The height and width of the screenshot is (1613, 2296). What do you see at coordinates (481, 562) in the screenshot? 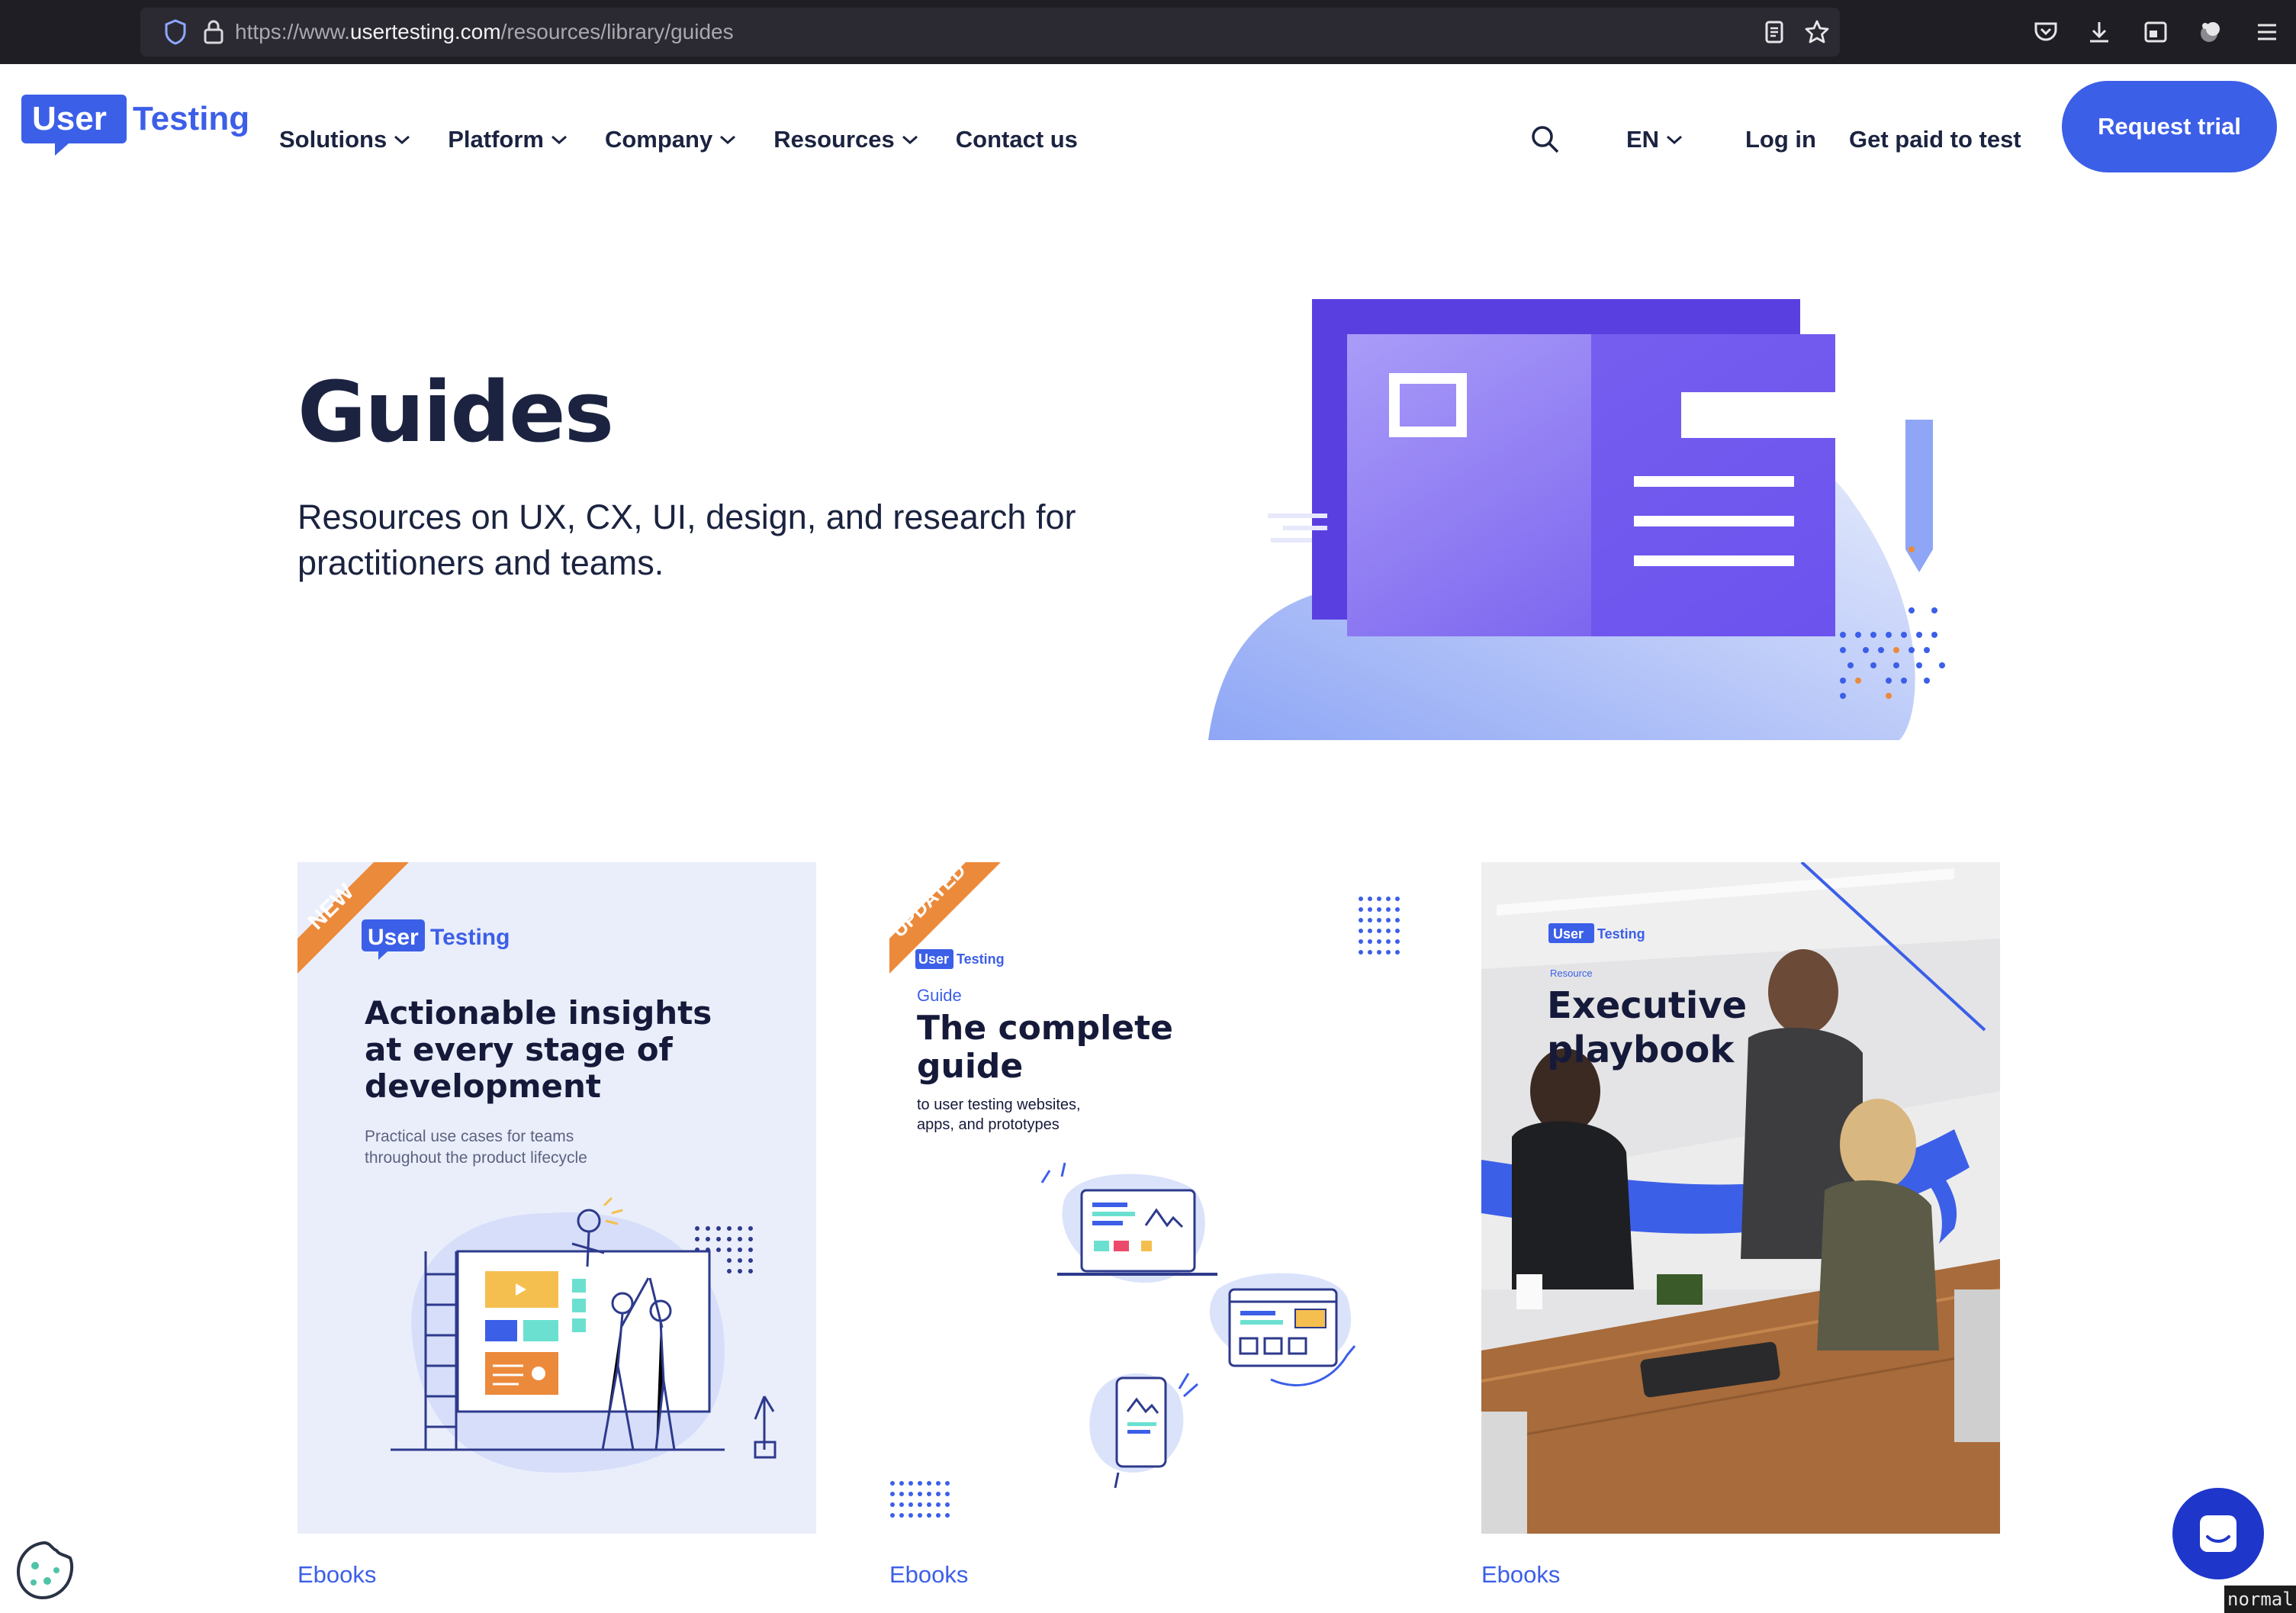
I see `subtitle-line-2: practitioners and teams.` at bounding box center [481, 562].